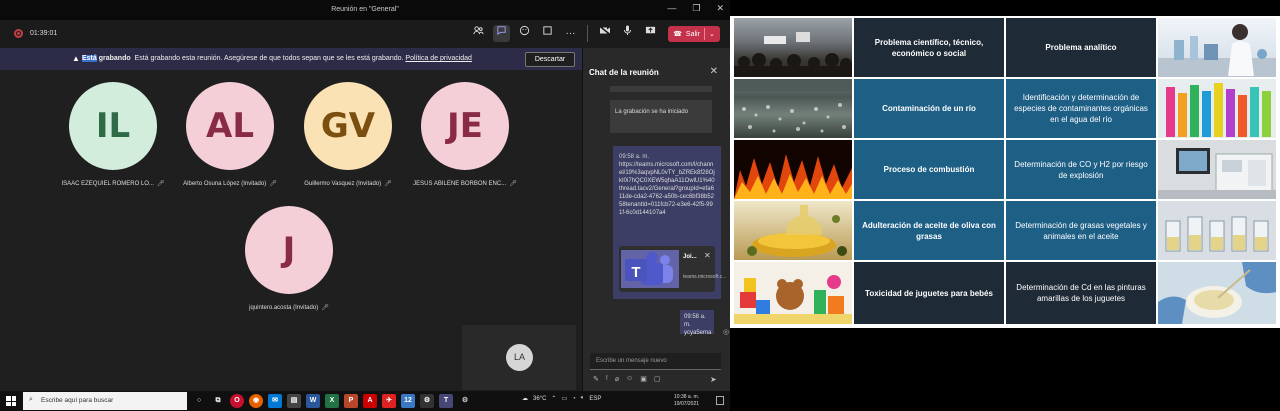 Image resolution: width=1280 pixels, height=411 pixels. What do you see at coordinates (661, 116) in the screenshot?
I see `system-message: La grabación se ha iniciado` at bounding box center [661, 116].